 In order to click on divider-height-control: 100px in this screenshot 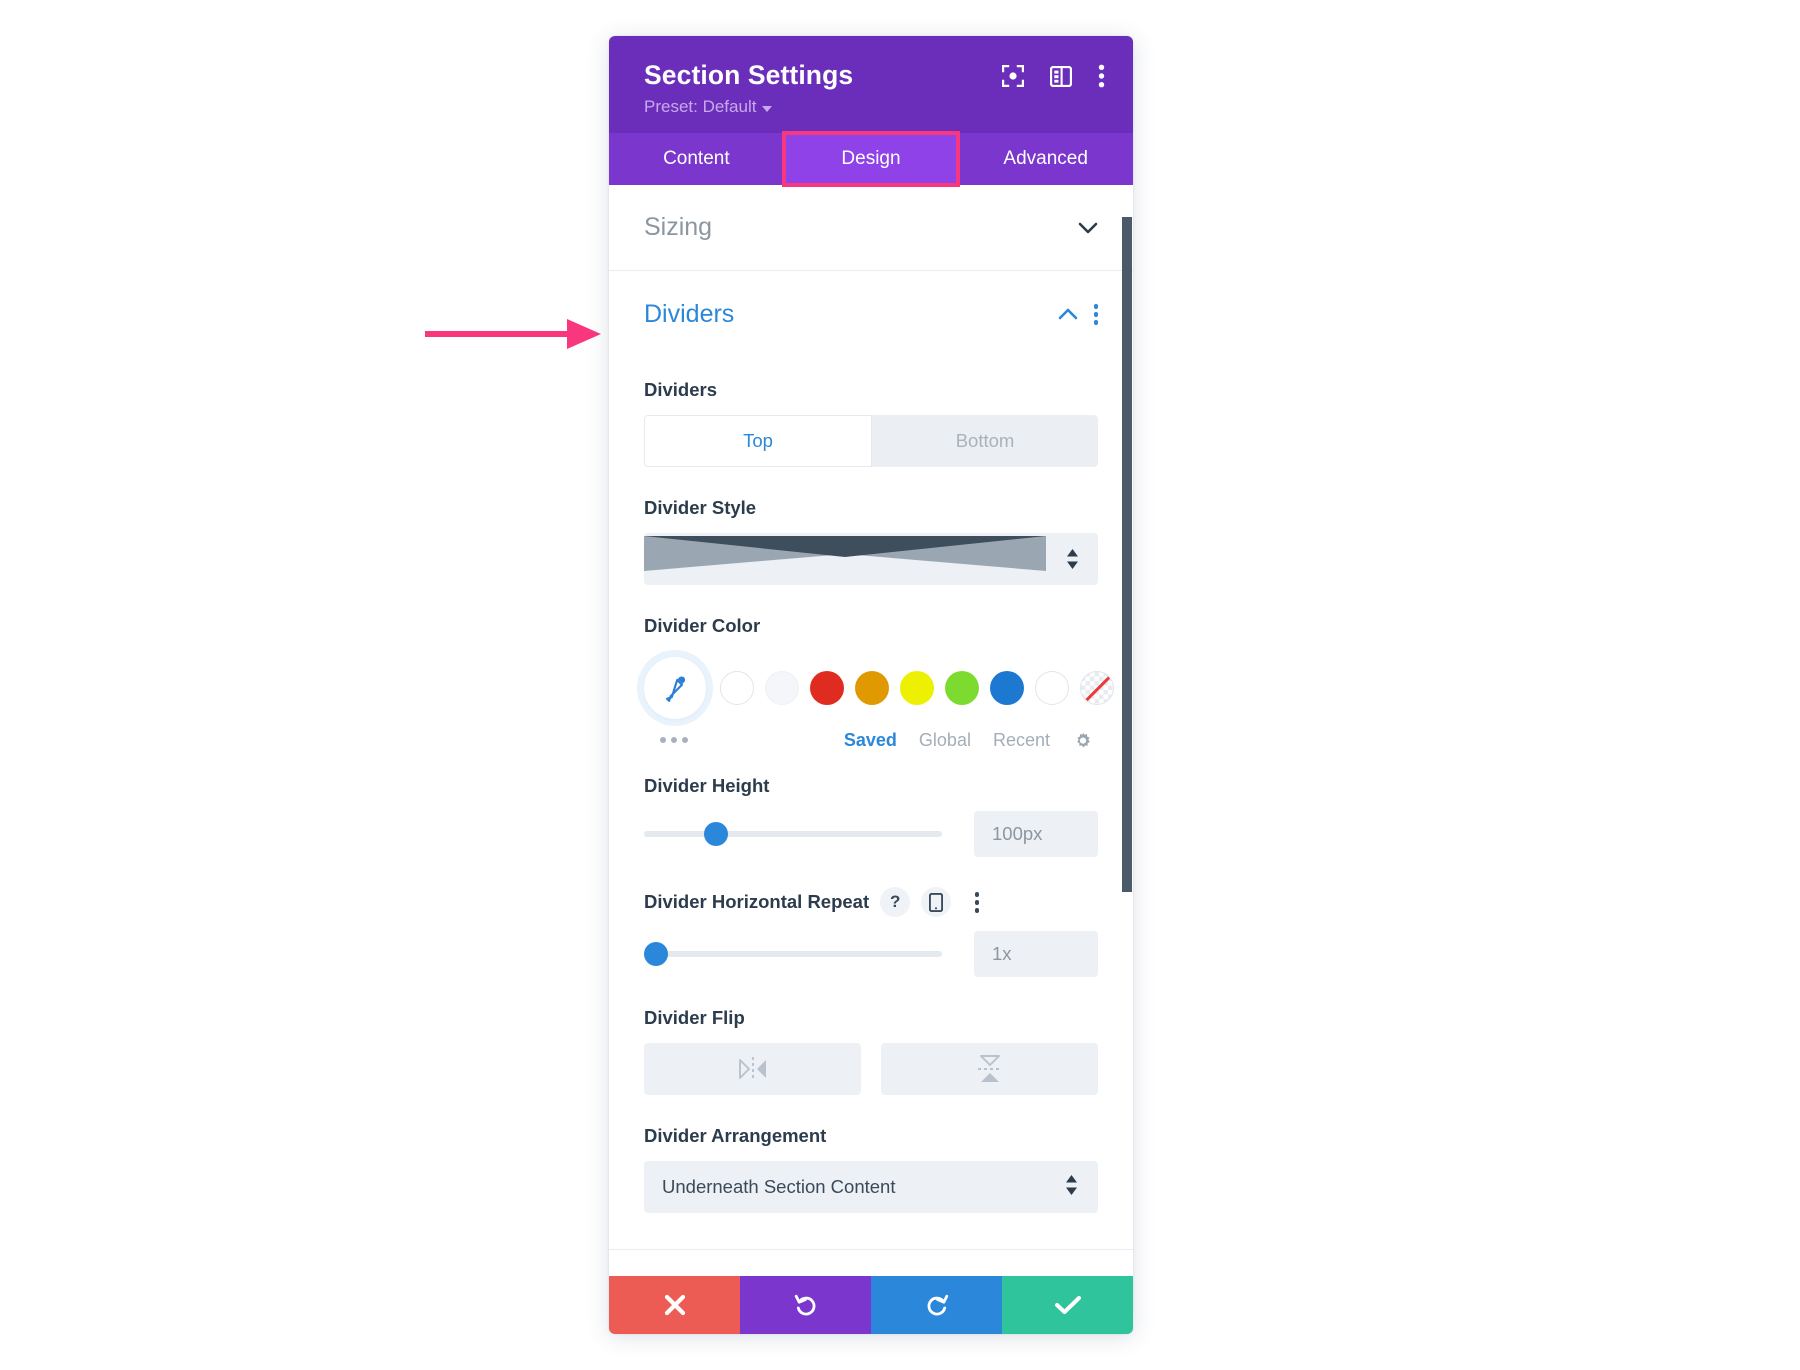, I will do `click(871, 834)`.